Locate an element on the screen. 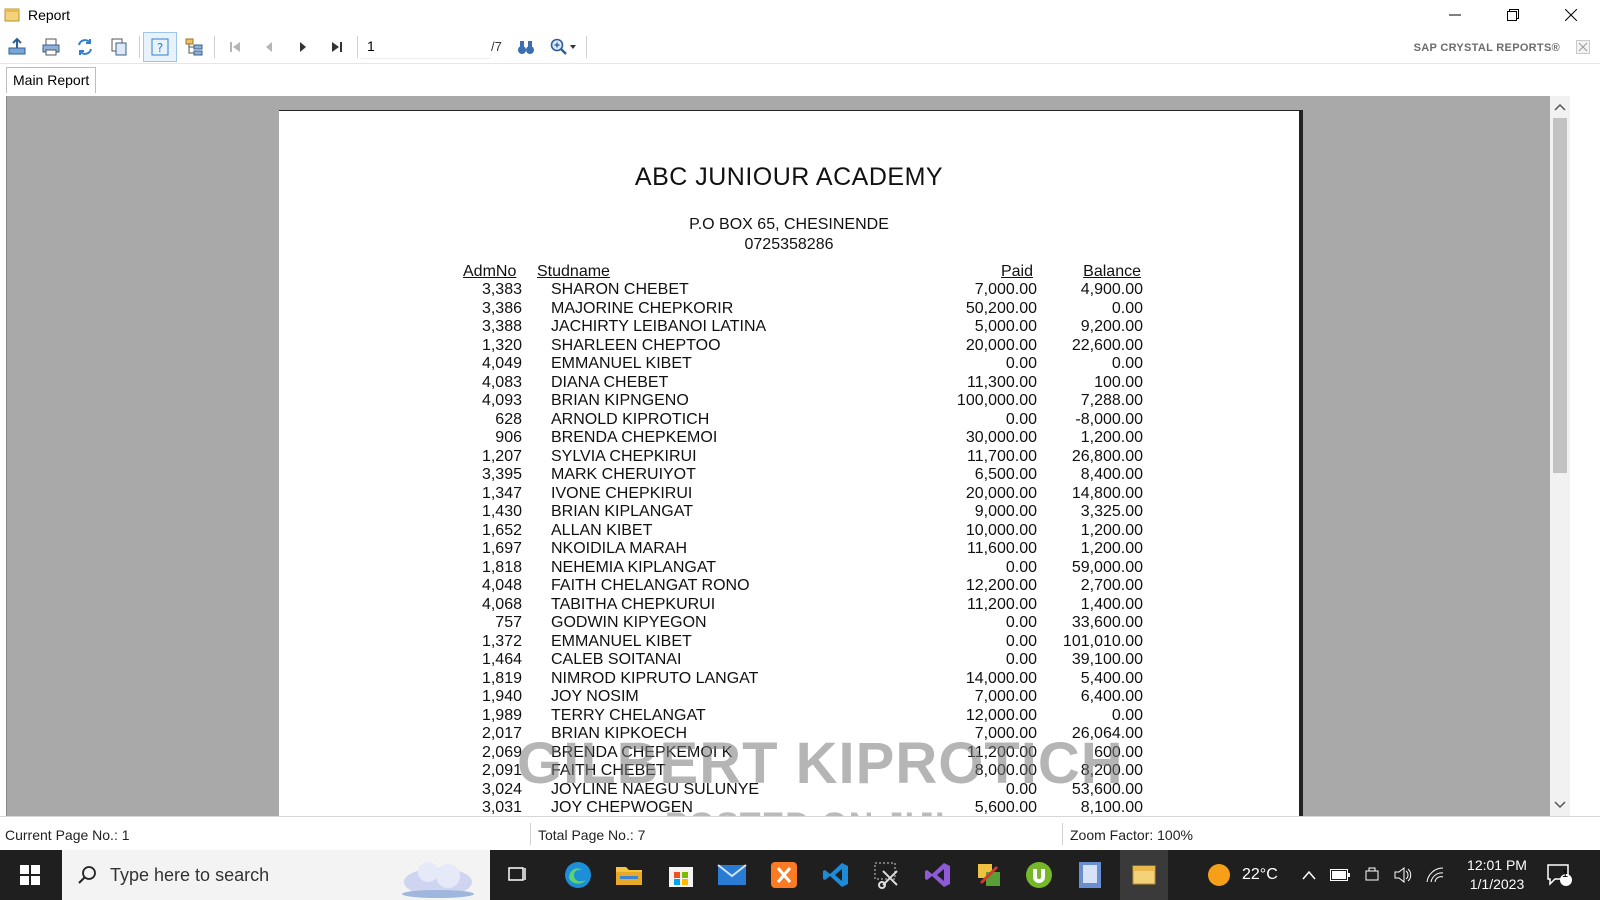  cell-balance: 1,200.00 is located at coordinates (1111, 530).